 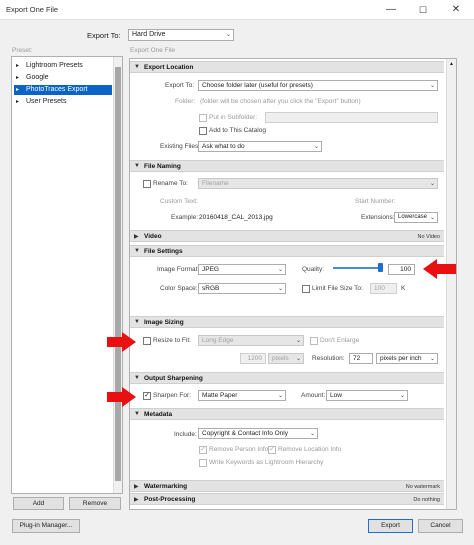 I want to click on limit-size-unit: K, so click(x=403, y=288).